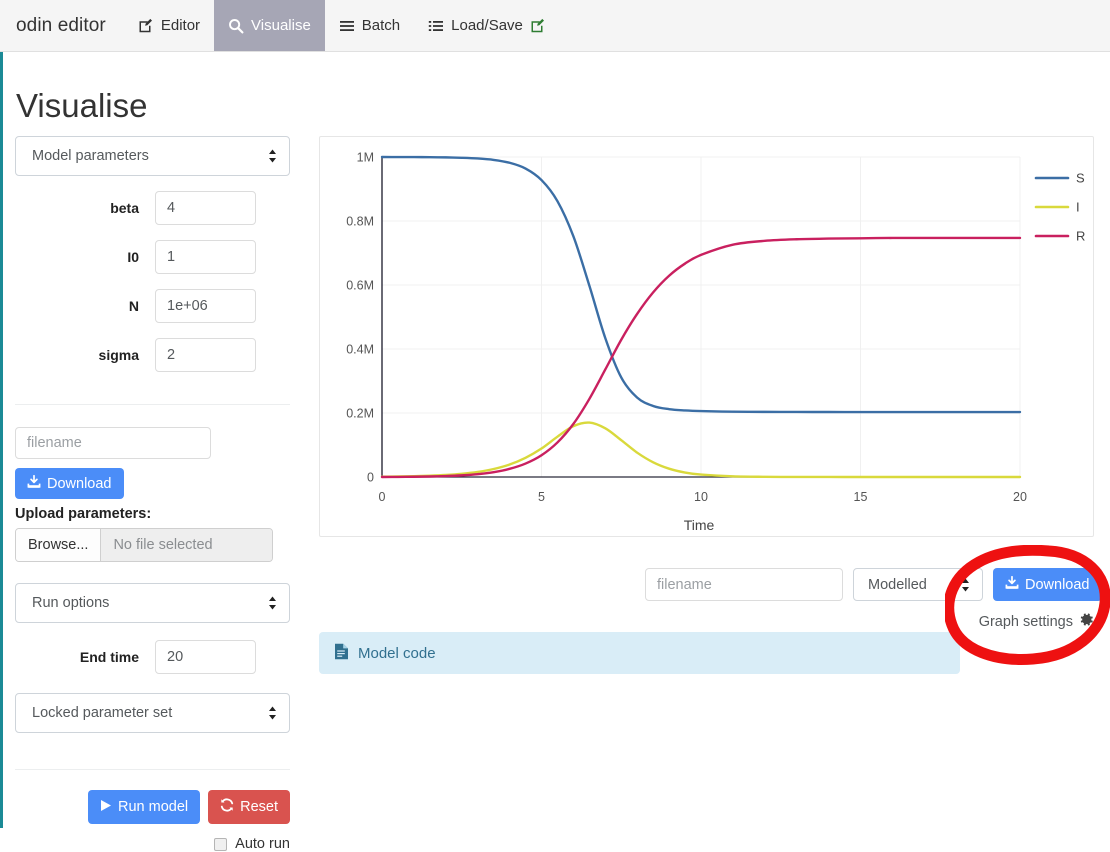  I want to click on left-edge-accent, so click(1, 440).